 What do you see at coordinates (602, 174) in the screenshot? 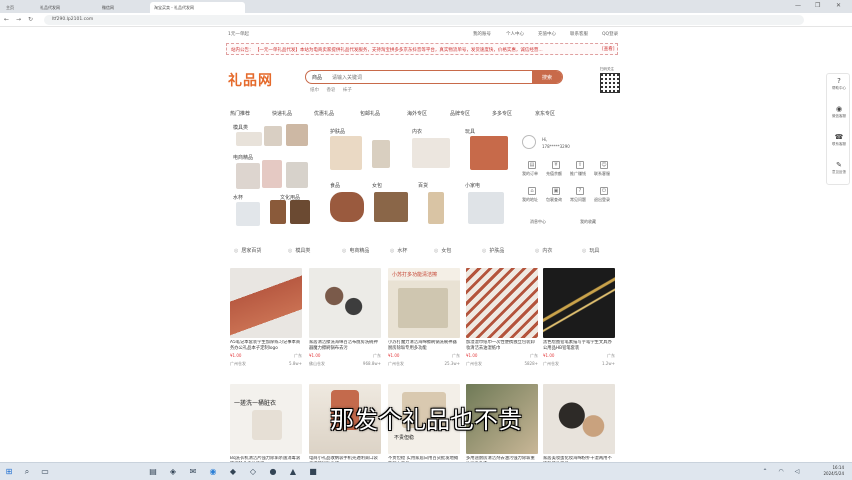
I see `user-action: 联系客服` at bounding box center [602, 174].